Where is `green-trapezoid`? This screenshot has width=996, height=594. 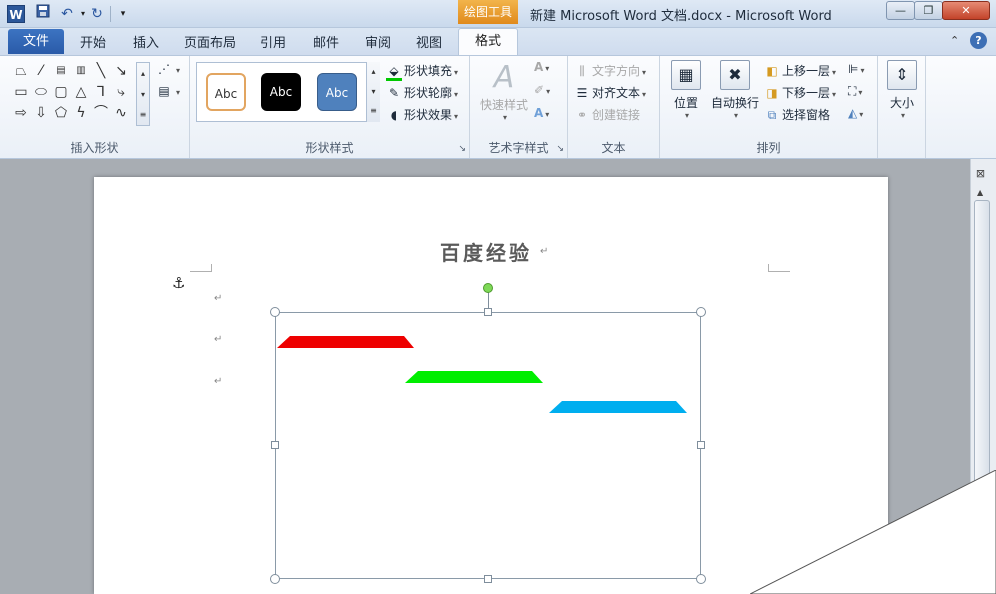
green-trapezoid is located at coordinates (474, 377).